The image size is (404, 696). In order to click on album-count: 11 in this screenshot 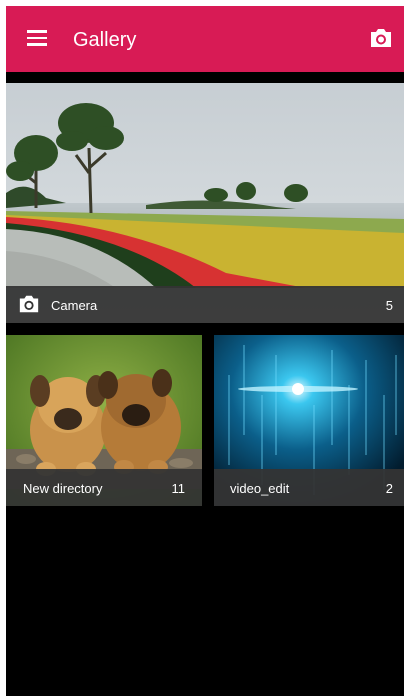, I will do `click(178, 488)`.